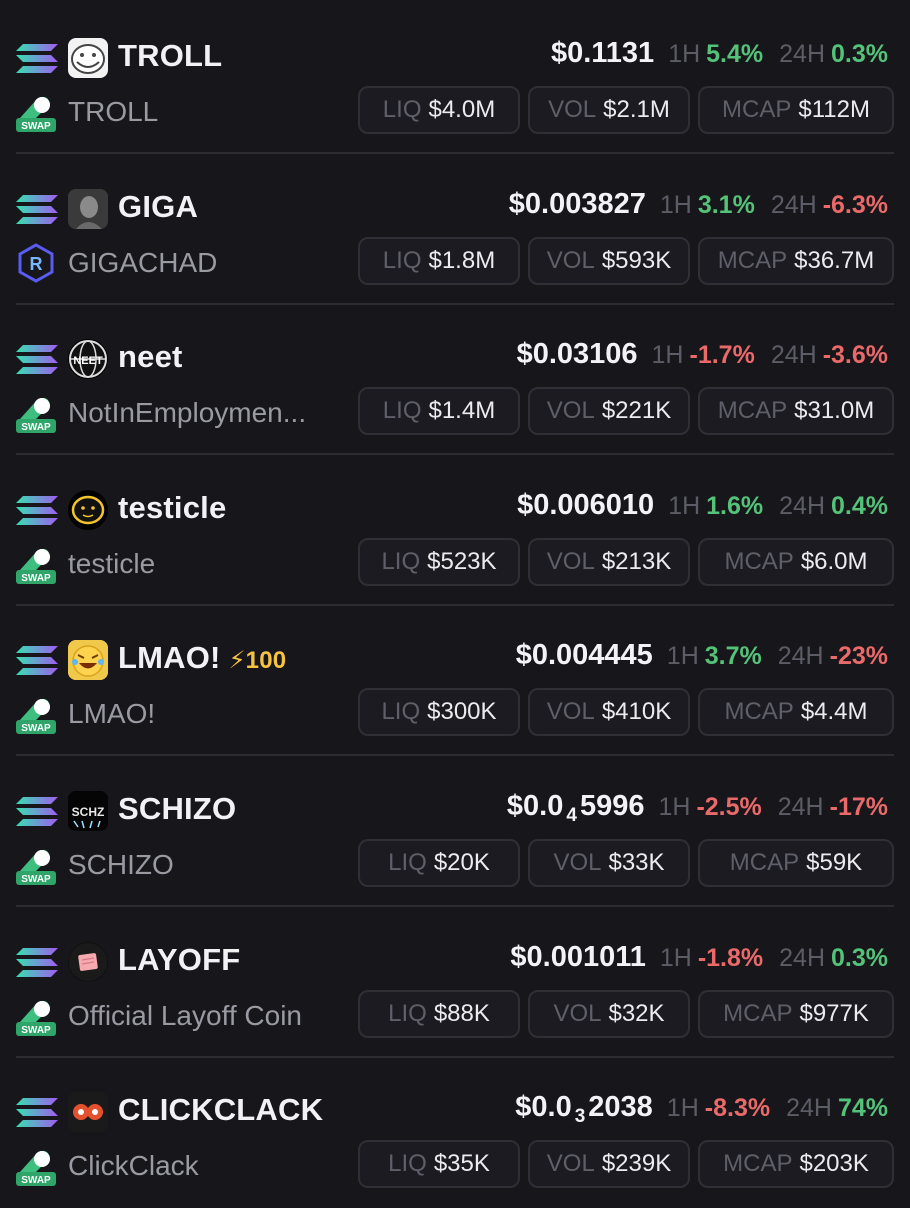  I want to click on market-cap-pill: MCAP $203K, so click(796, 1164).